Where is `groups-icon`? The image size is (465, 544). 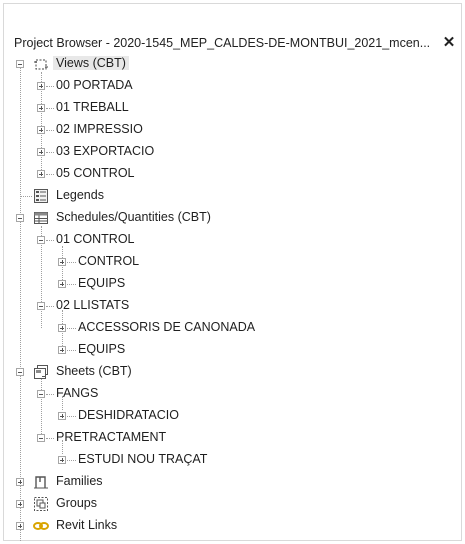
groups-icon is located at coordinates (41, 504).